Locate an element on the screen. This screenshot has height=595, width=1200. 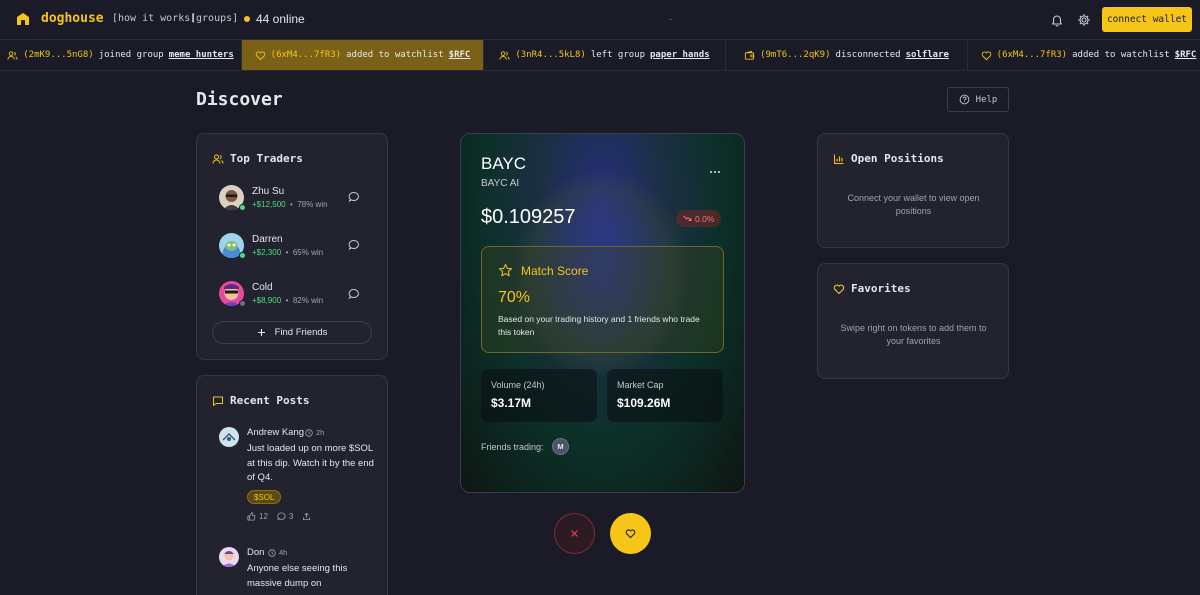
token-symbol: BAYC is located at coordinates (504, 163).